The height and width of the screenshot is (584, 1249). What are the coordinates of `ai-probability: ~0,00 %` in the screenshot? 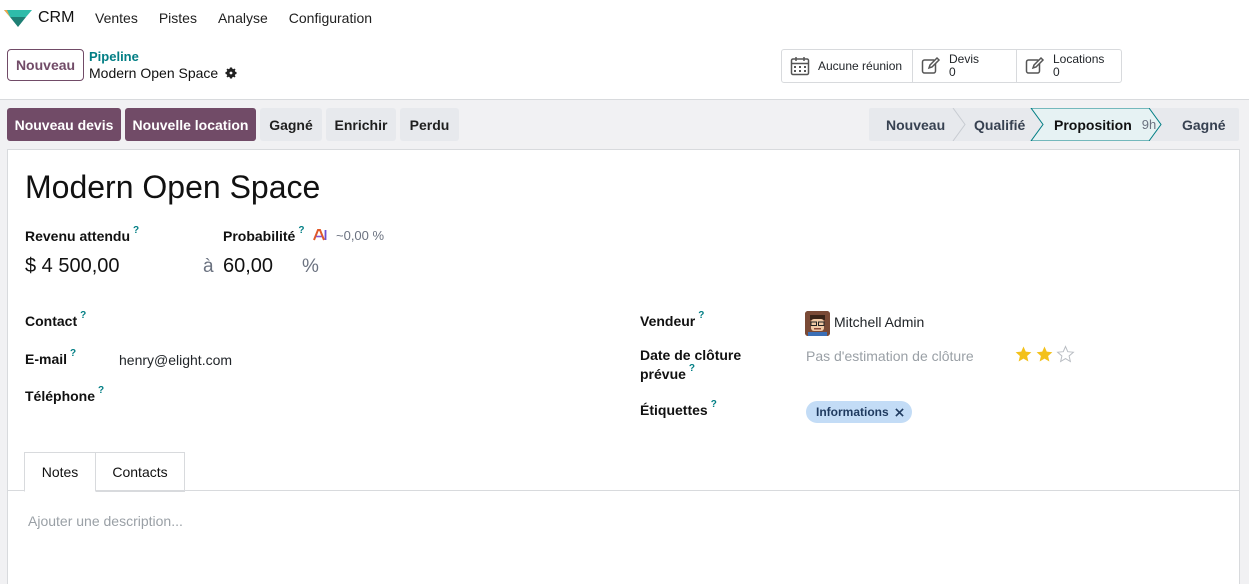 It's located at (360, 235).